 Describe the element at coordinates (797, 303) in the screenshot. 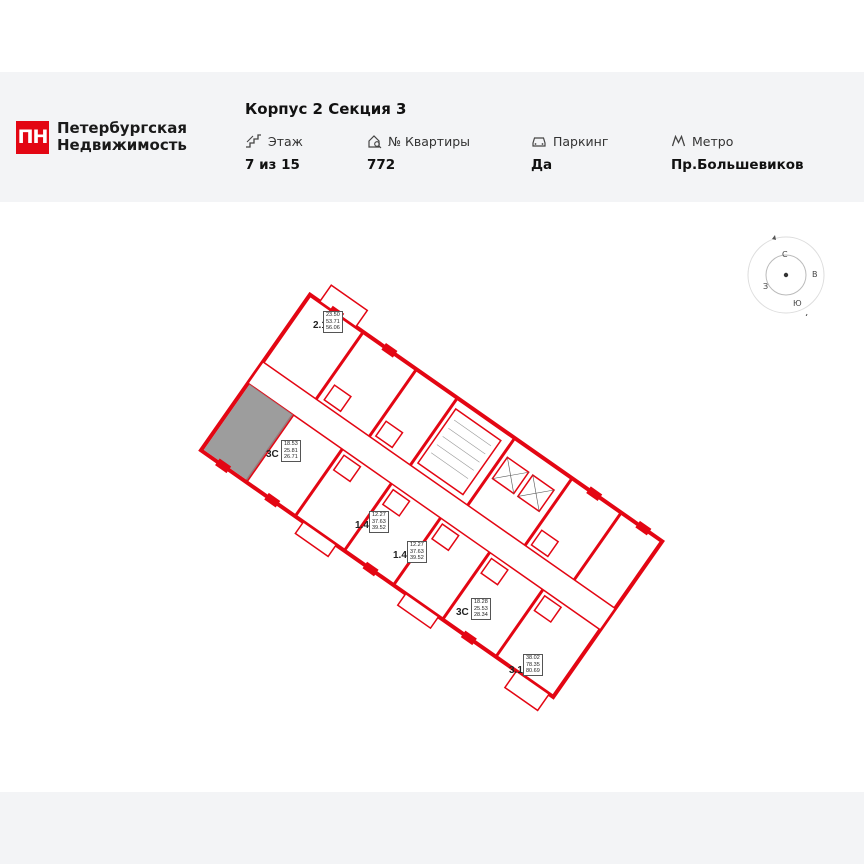

I see `compass-south: Ю` at that location.